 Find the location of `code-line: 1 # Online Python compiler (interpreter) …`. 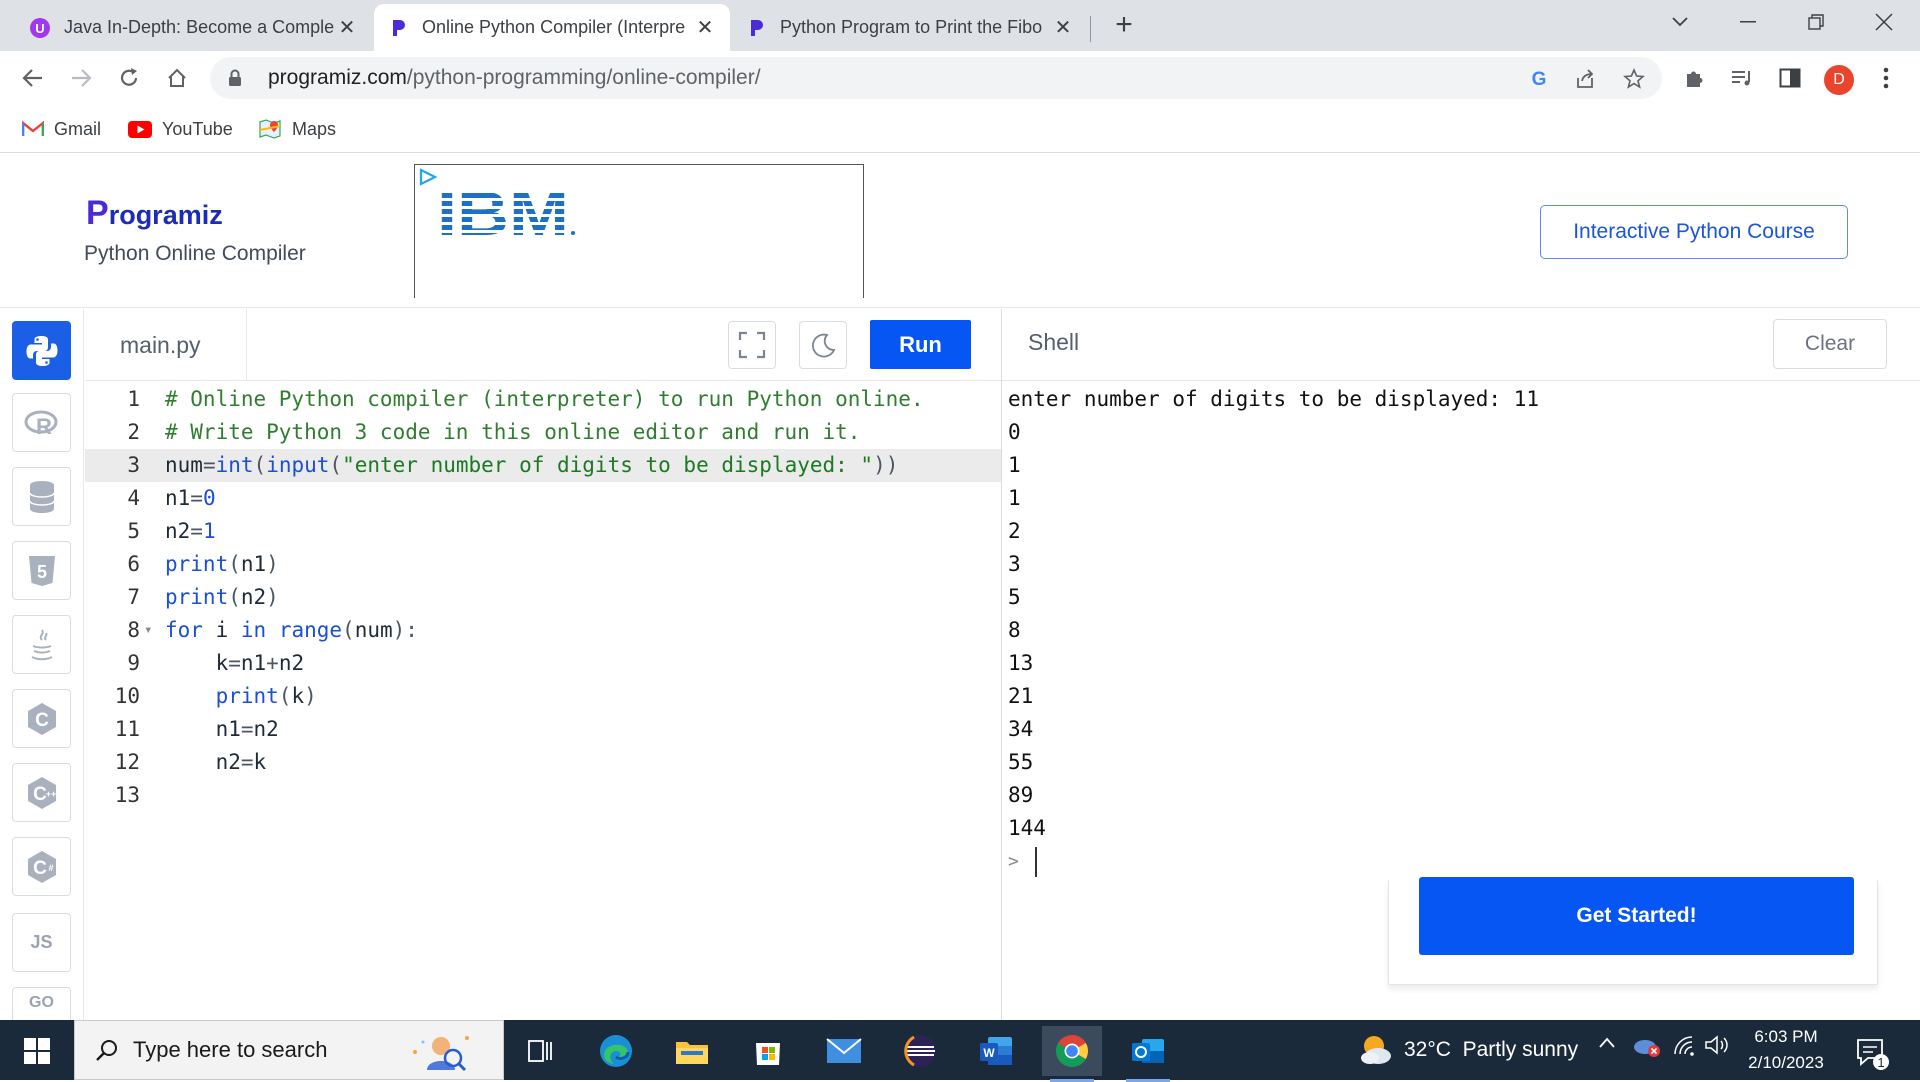

code-line: 1 # Online Python compiler (interpreter) … is located at coordinates (543, 399).